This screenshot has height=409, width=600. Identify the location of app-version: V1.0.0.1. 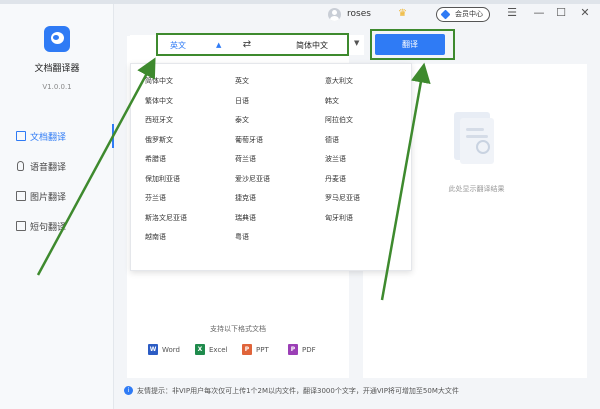
(57, 87).